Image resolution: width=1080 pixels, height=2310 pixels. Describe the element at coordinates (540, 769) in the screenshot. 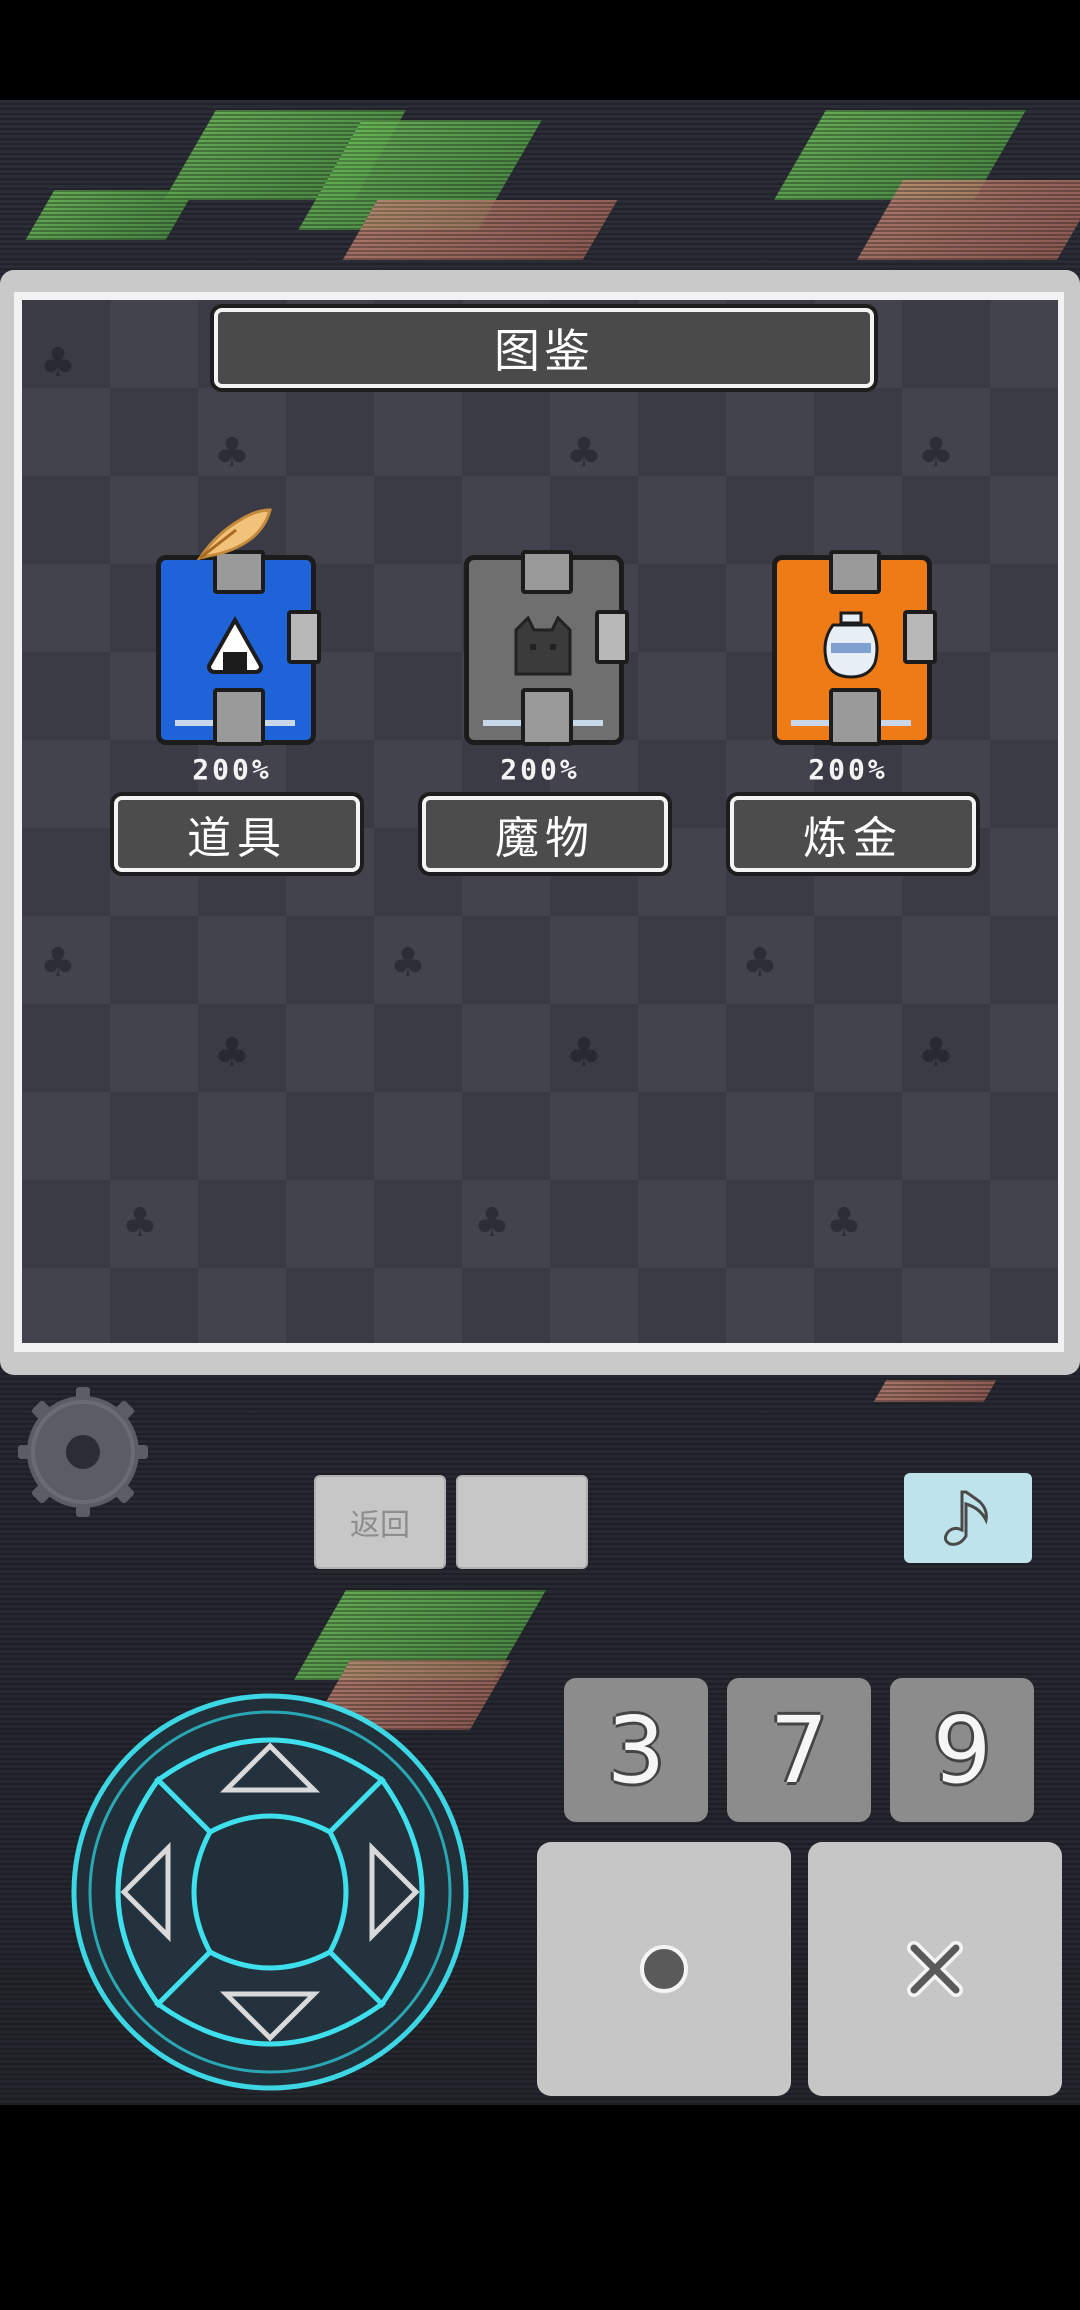

I see `monsters-percent: 200%` at that location.